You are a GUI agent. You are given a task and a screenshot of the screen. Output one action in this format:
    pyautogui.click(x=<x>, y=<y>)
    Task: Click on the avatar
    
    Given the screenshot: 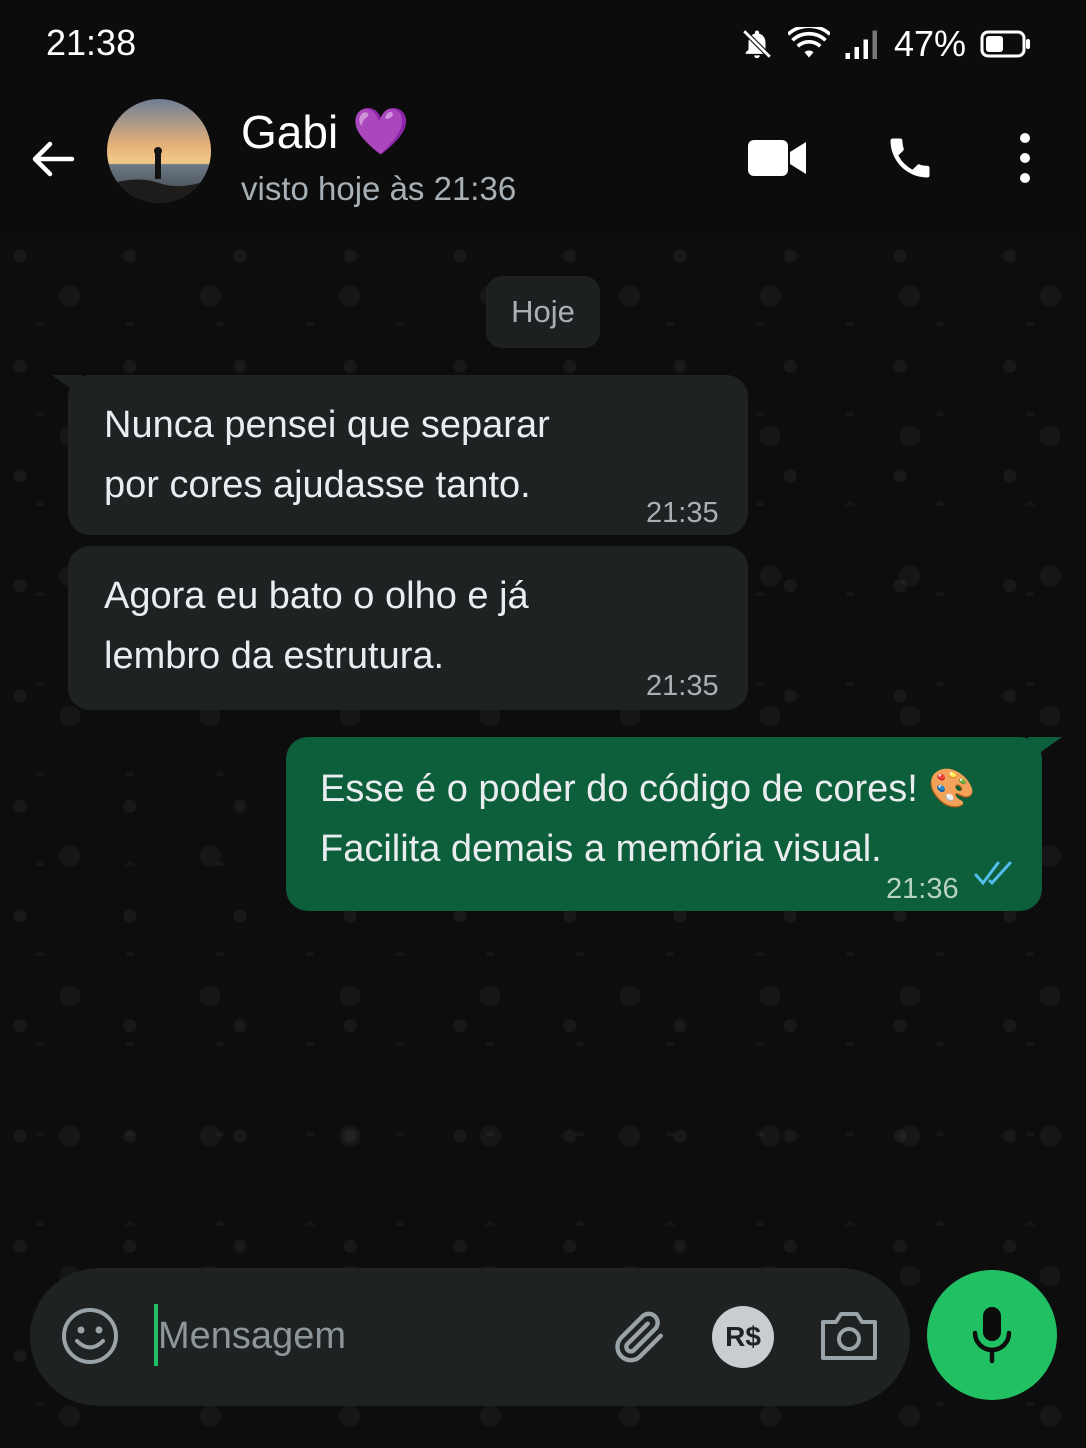 What is the action you would take?
    pyautogui.click(x=159, y=151)
    